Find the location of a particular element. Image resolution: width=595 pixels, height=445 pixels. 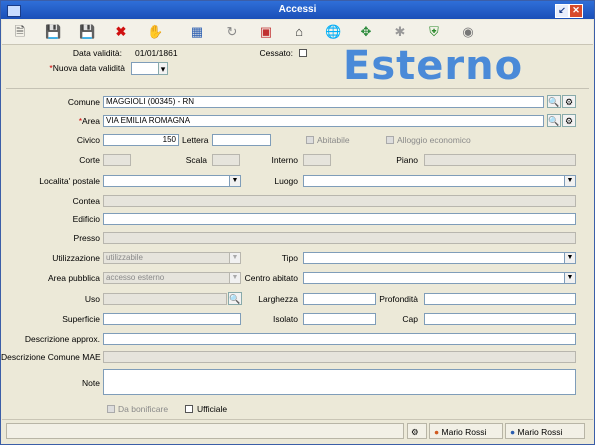

globe-icon: 🌐 is located at coordinates (333, 32).